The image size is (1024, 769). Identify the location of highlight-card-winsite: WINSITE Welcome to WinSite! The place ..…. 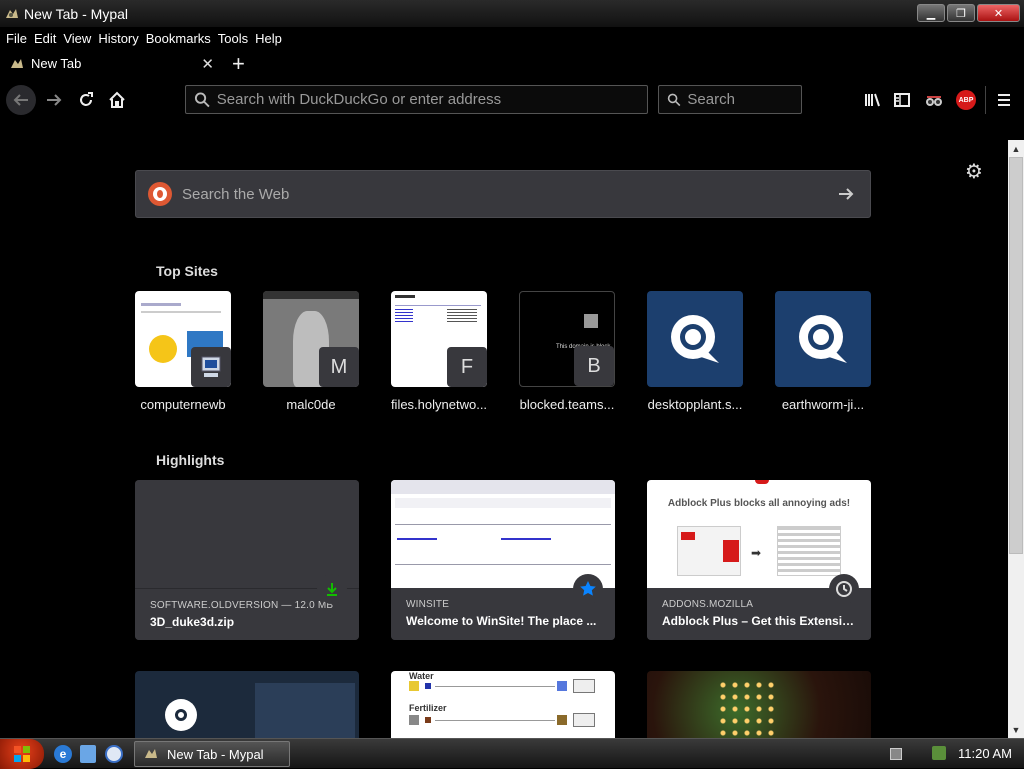
(503, 560).